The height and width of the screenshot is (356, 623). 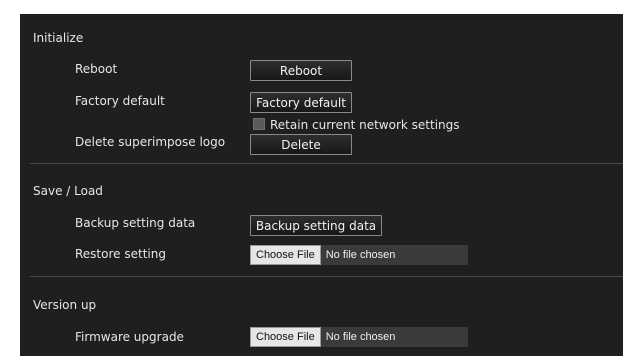 I want to click on firmware-file-input: Choose File No file chosen, so click(x=359, y=337).